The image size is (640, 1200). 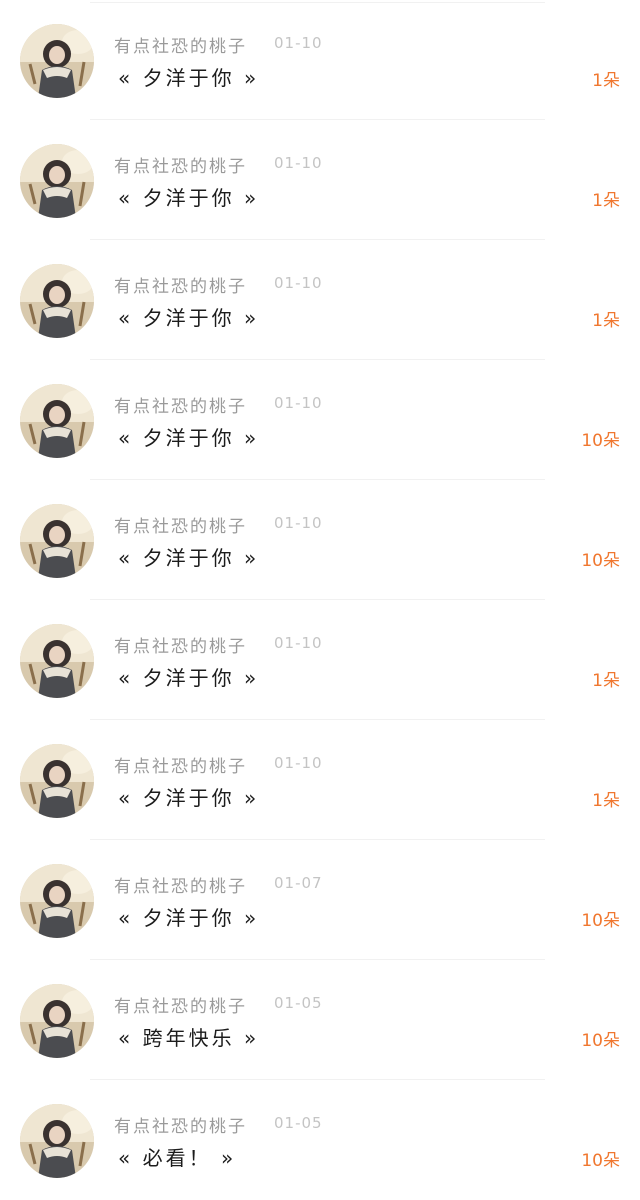 I want to click on list-item: 有点社恐的桃子 01-05 « 必看！ » 10朵, so click(x=320, y=1140).